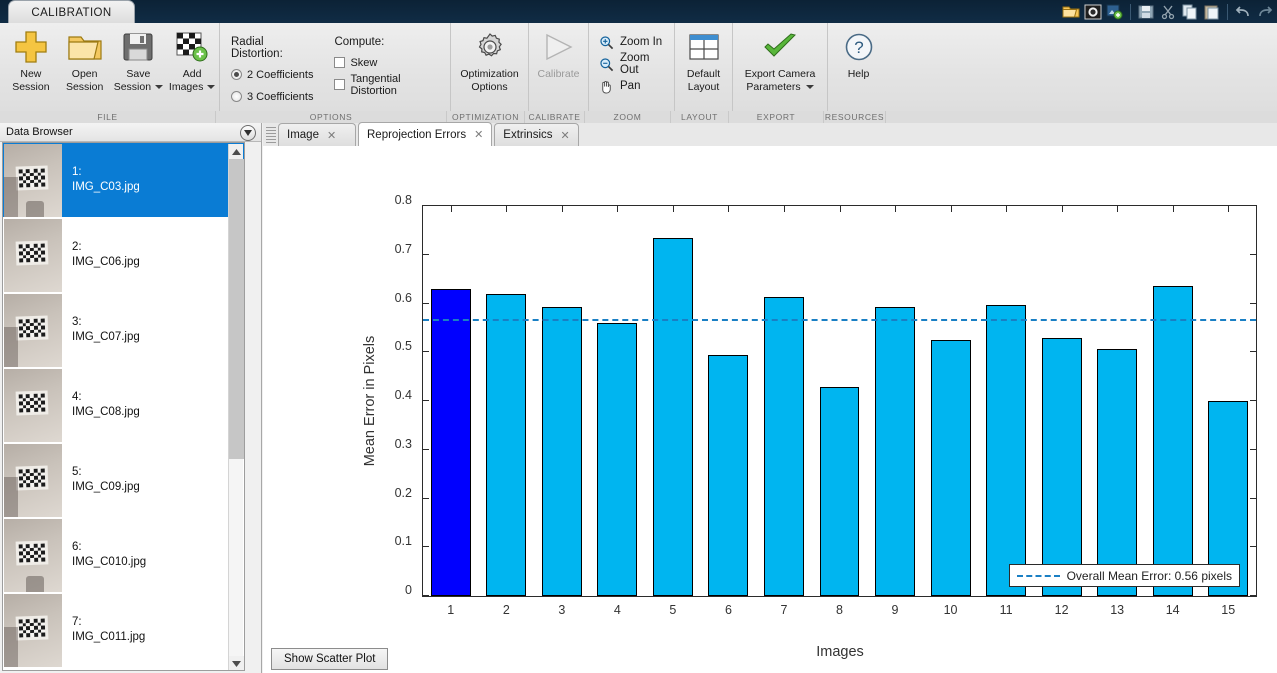 This screenshot has height=673, width=1277. Describe the element at coordinates (123, 330) in the screenshot. I see `list-item: 3: IMG_C07.jpg` at that location.